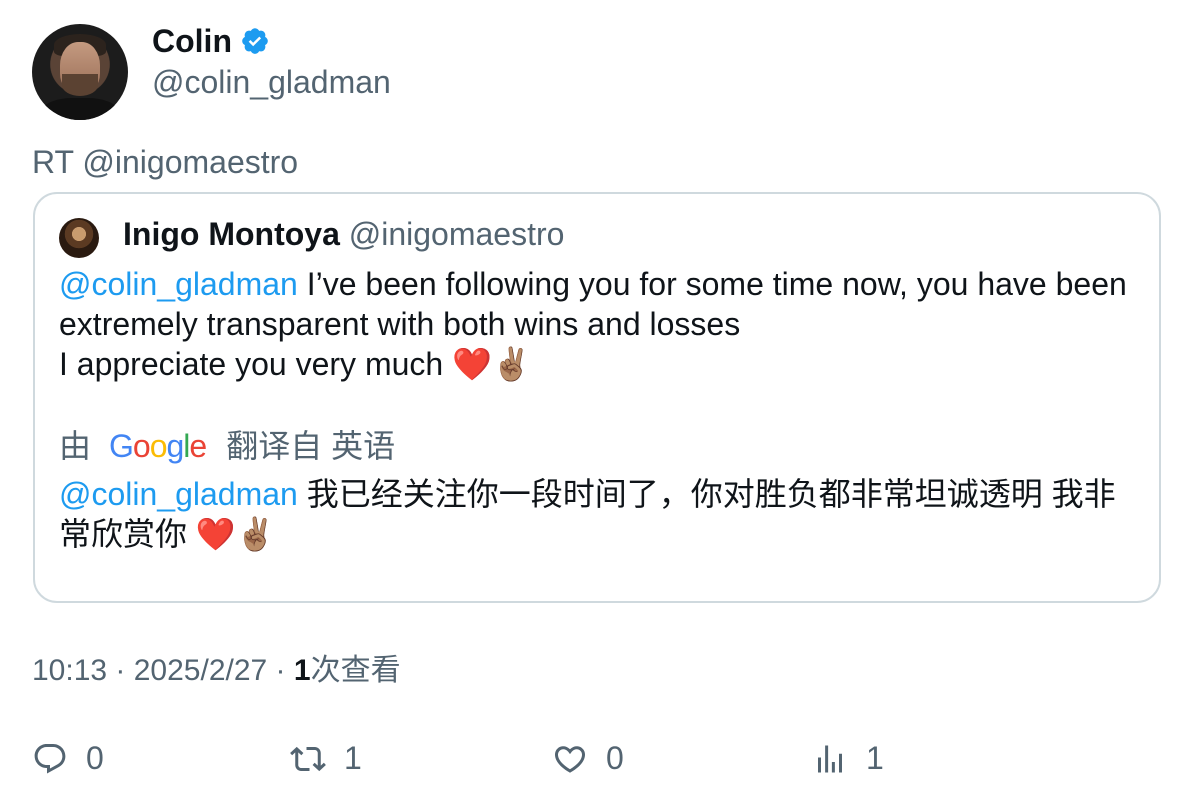 The width and height of the screenshot is (1196, 806). Describe the element at coordinates (308, 758) in the screenshot. I see `retweet-icon` at that location.